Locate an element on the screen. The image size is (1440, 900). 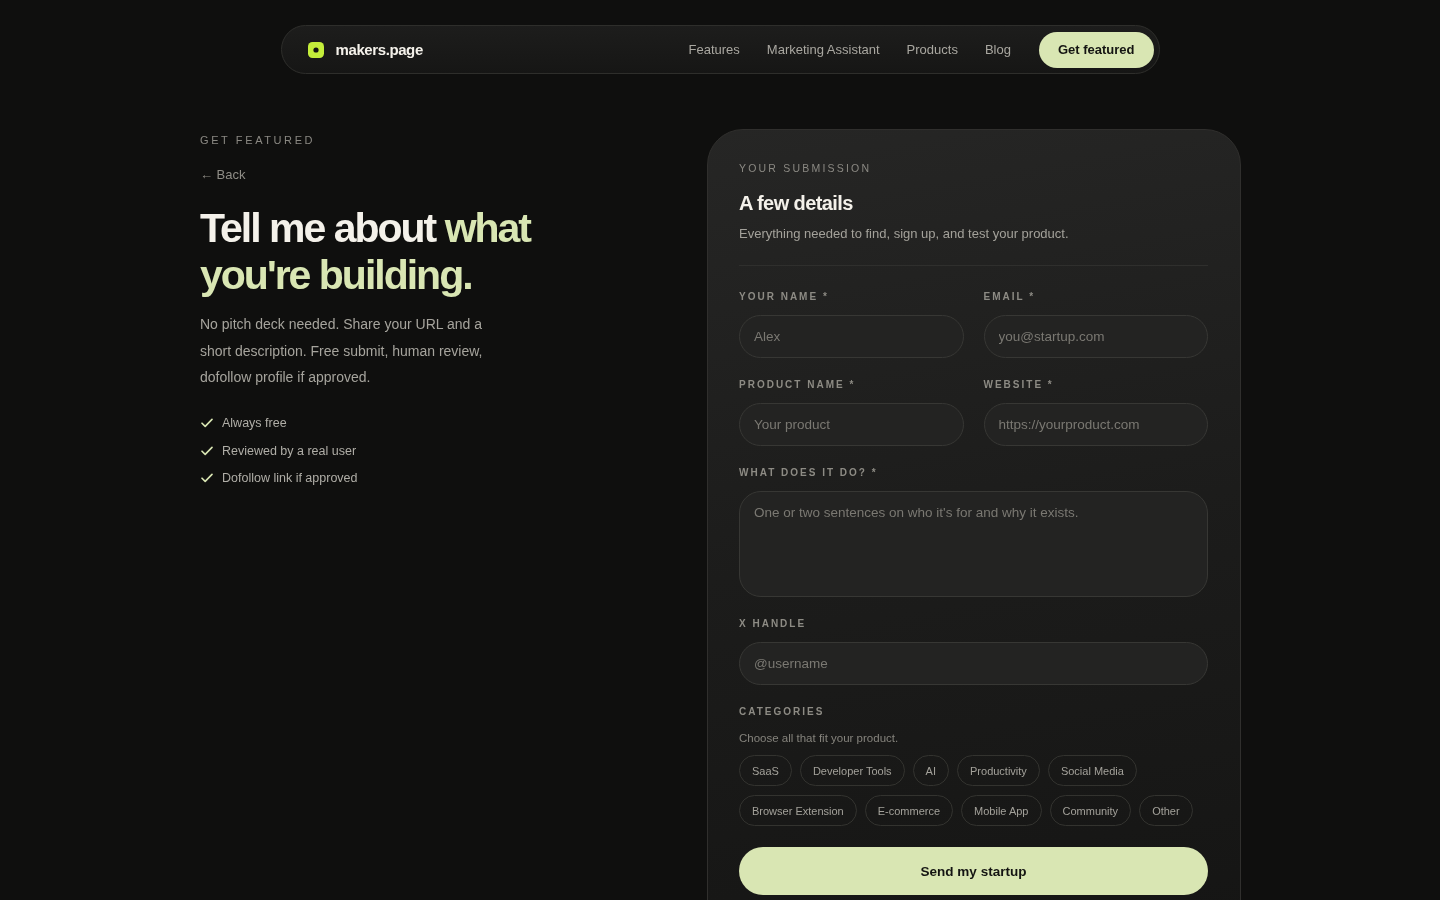
field-label: X HANDLE is located at coordinates (773, 624).